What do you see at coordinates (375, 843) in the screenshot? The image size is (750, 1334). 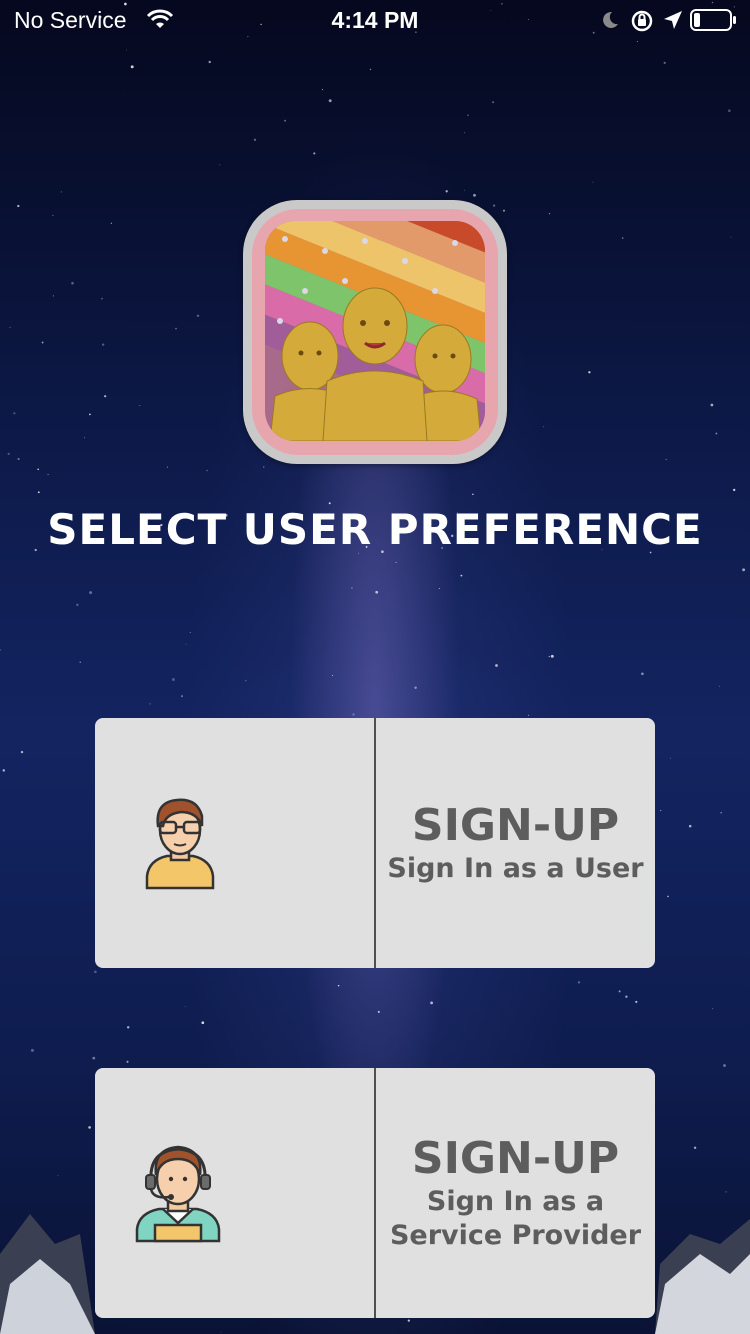 I see `sign-up-user-button: SIGN-UP Sign In as a User` at bounding box center [375, 843].